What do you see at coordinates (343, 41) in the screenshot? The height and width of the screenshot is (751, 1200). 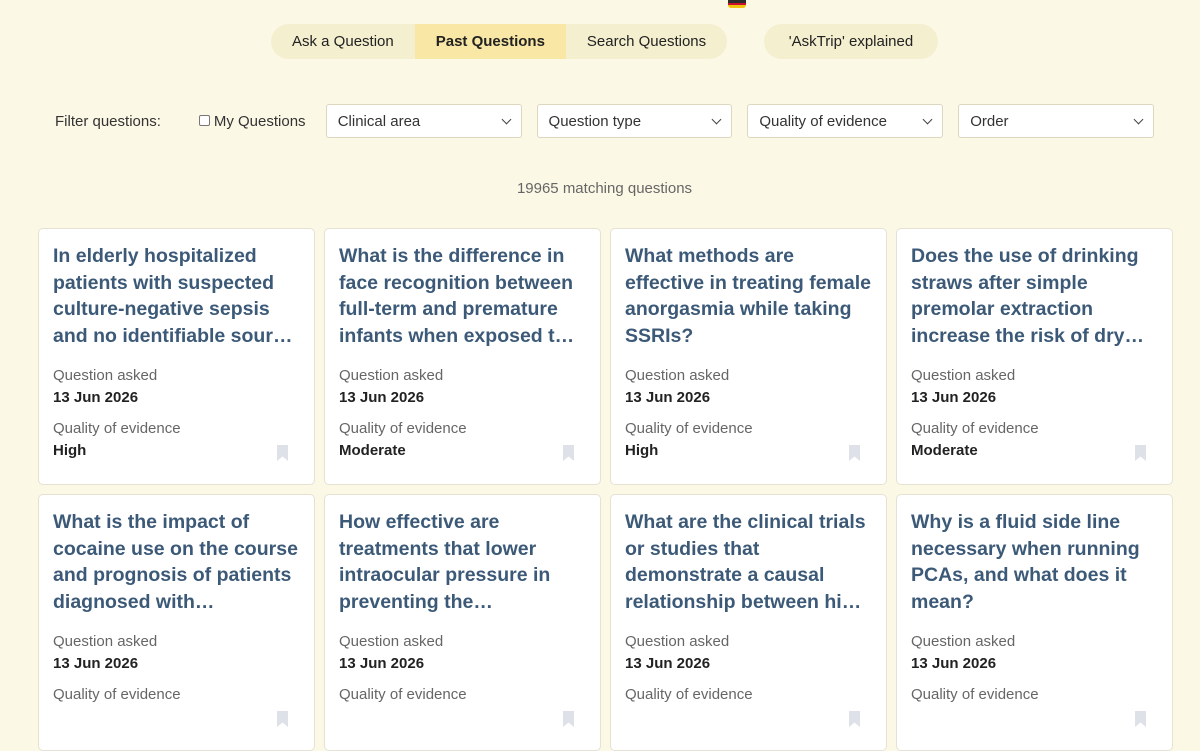 I see `tab-ask-question: Ask a Question` at bounding box center [343, 41].